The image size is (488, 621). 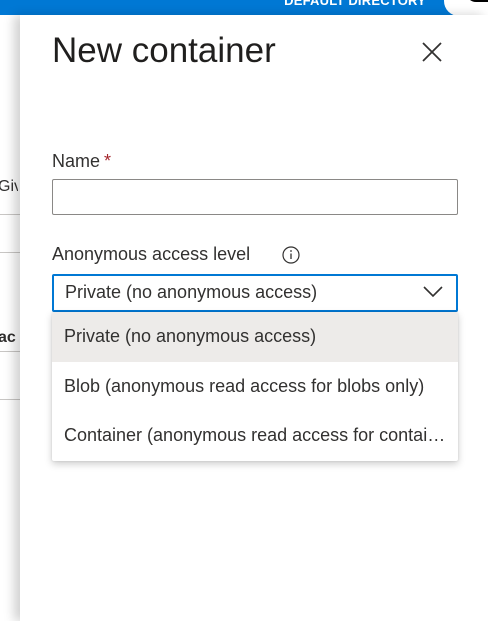 What do you see at coordinates (244, 7) in the screenshot?
I see `top-navigation-bar: DEFAULT DIRECTORY` at bounding box center [244, 7].